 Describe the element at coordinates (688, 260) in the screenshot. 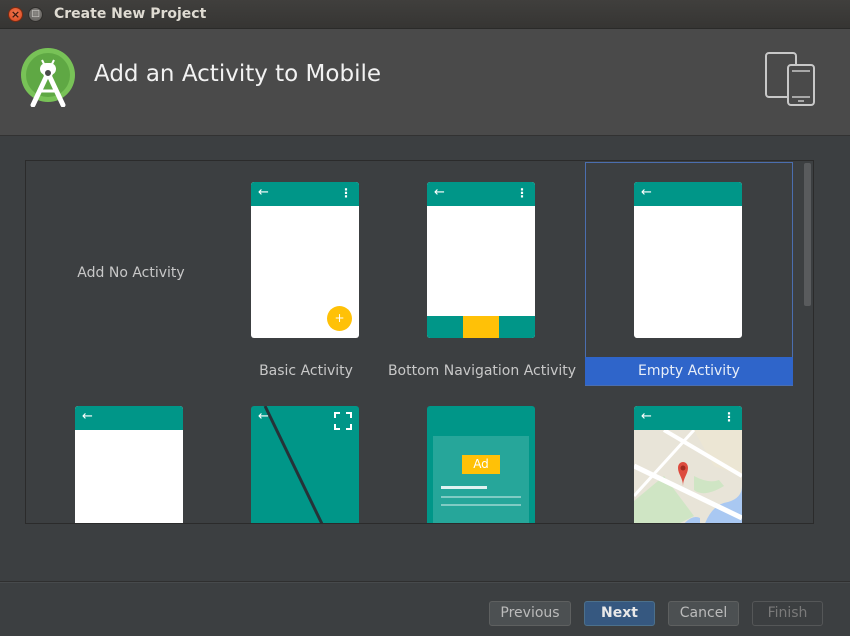

I see `empty-activity-preview: ←` at that location.